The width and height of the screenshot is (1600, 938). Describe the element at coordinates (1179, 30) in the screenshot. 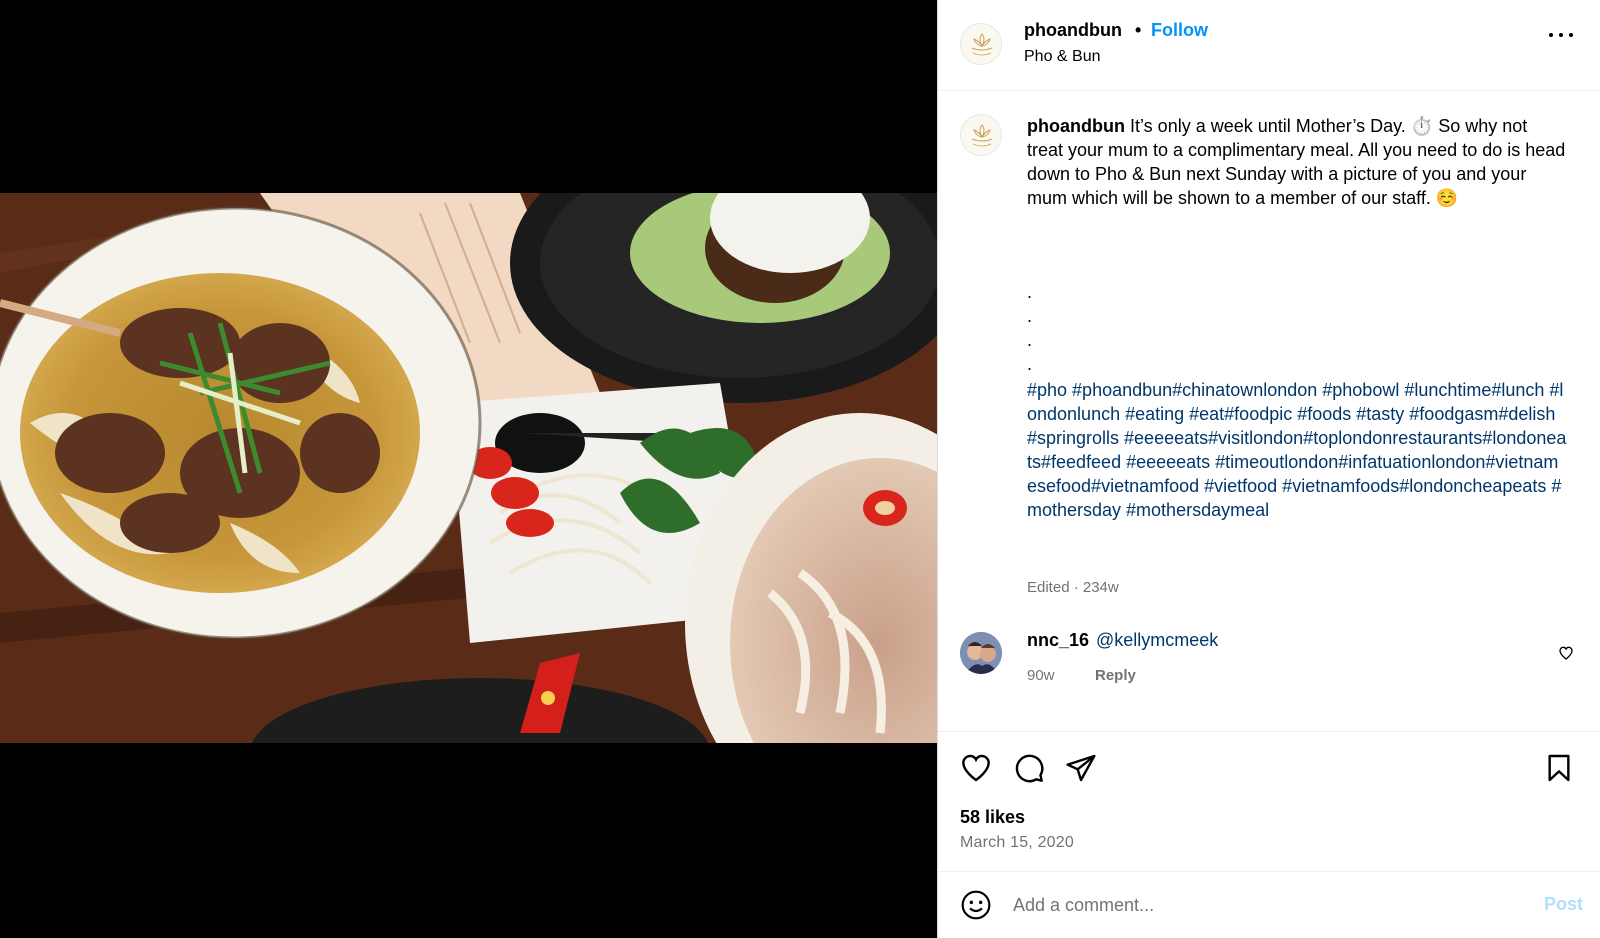

I see `follow-button: Follow` at that location.